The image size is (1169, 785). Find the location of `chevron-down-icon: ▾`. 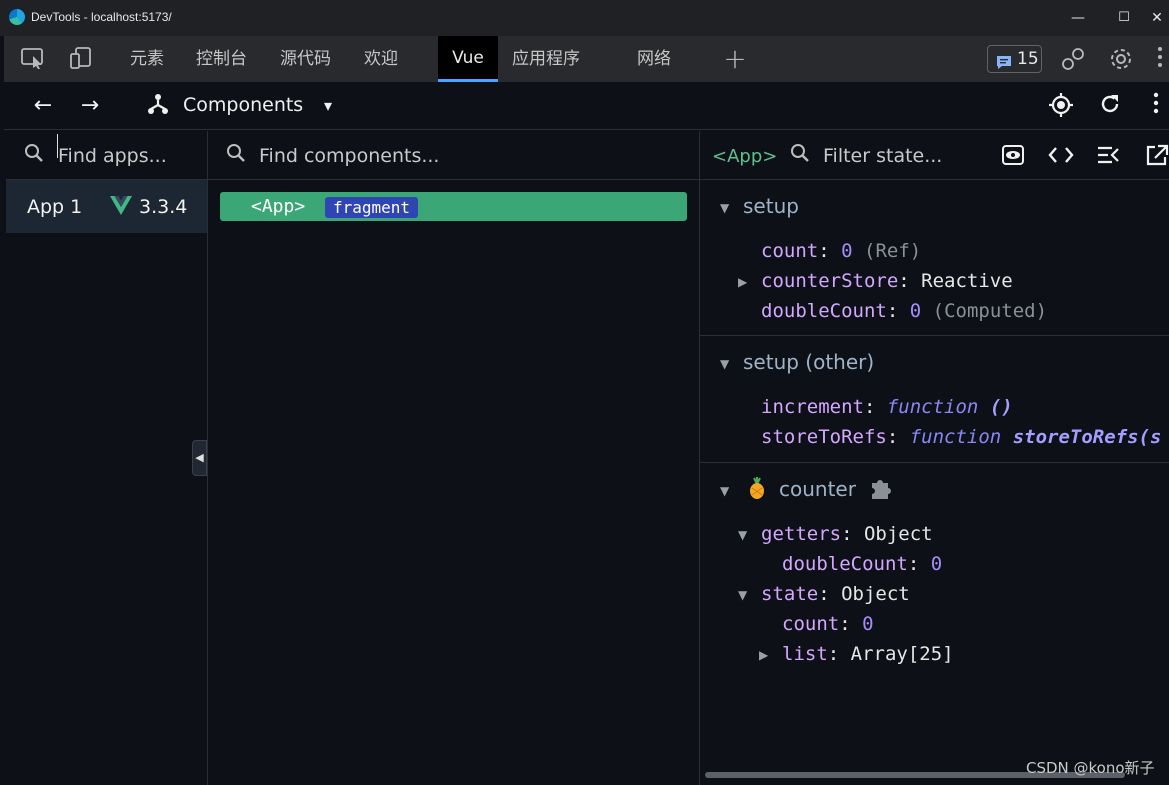

chevron-down-icon: ▾ is located at coordinates (328, 106).